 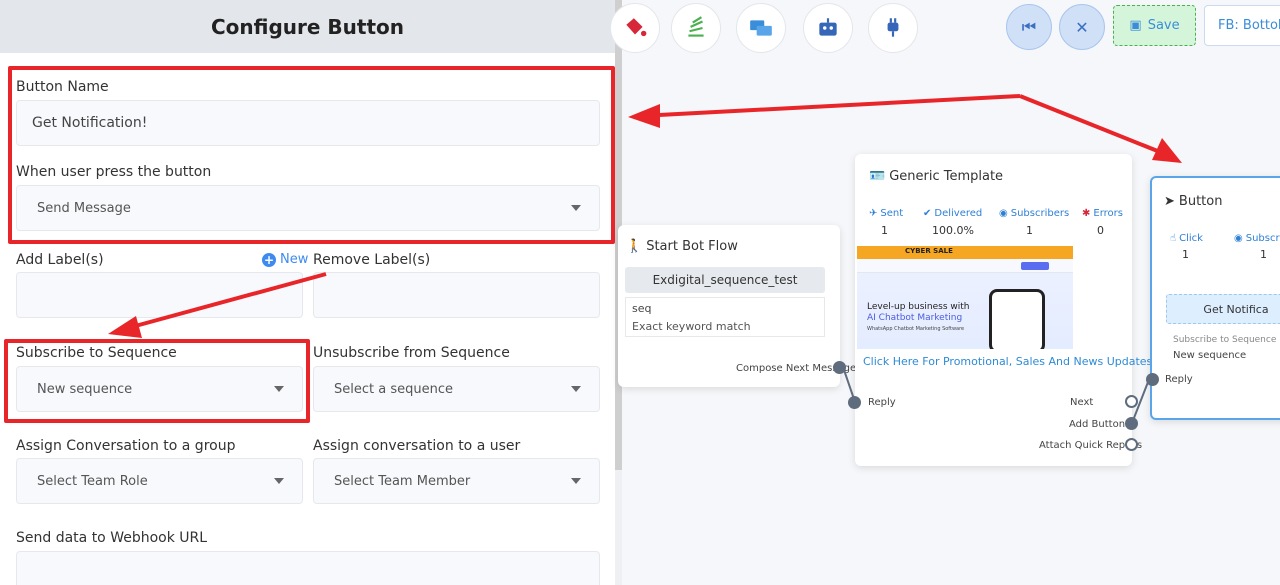 I want to click on click-stat-value: 1, so click(x=1185, y=254).